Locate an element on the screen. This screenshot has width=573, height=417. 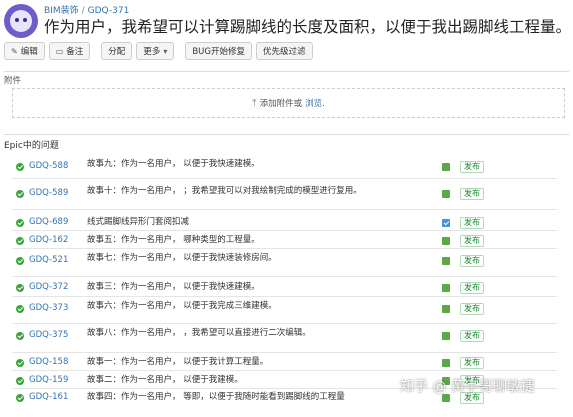
table-row: GDQ-372 故事三：作为一名用户， 以便于我快速建模。 发布 is located at coordinates (284, 288).